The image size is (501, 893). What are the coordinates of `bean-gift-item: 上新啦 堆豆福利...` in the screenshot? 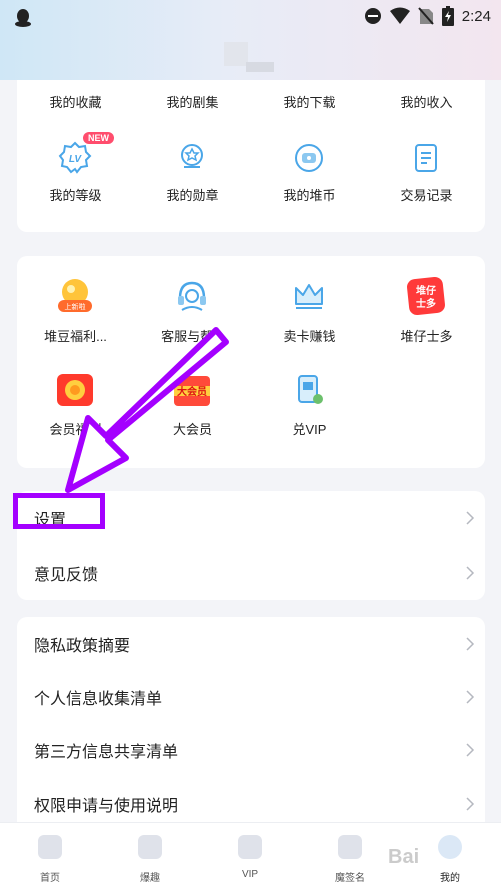 It's located at (75, 317).